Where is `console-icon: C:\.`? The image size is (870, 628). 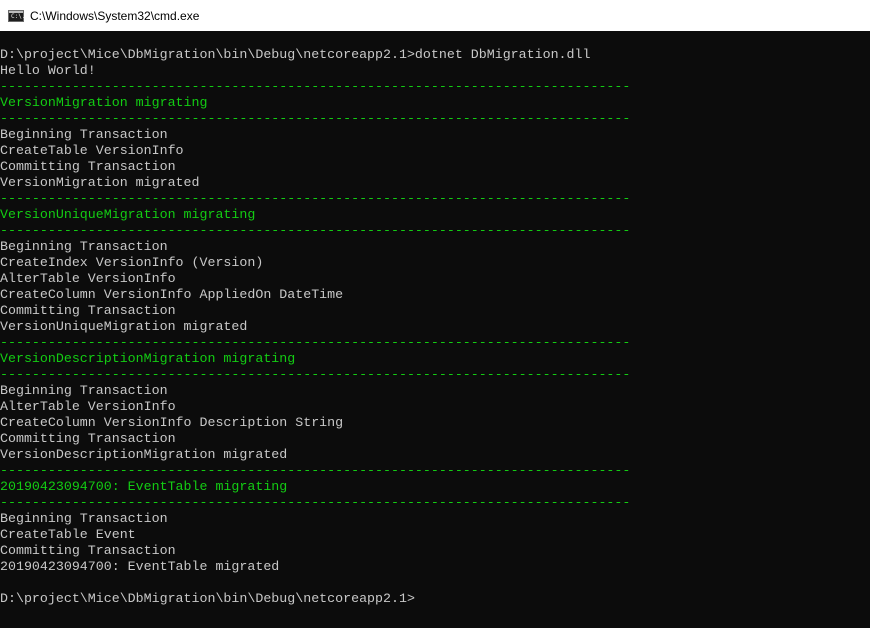
console-icon: C:\. is located at coordinates (17, 15).